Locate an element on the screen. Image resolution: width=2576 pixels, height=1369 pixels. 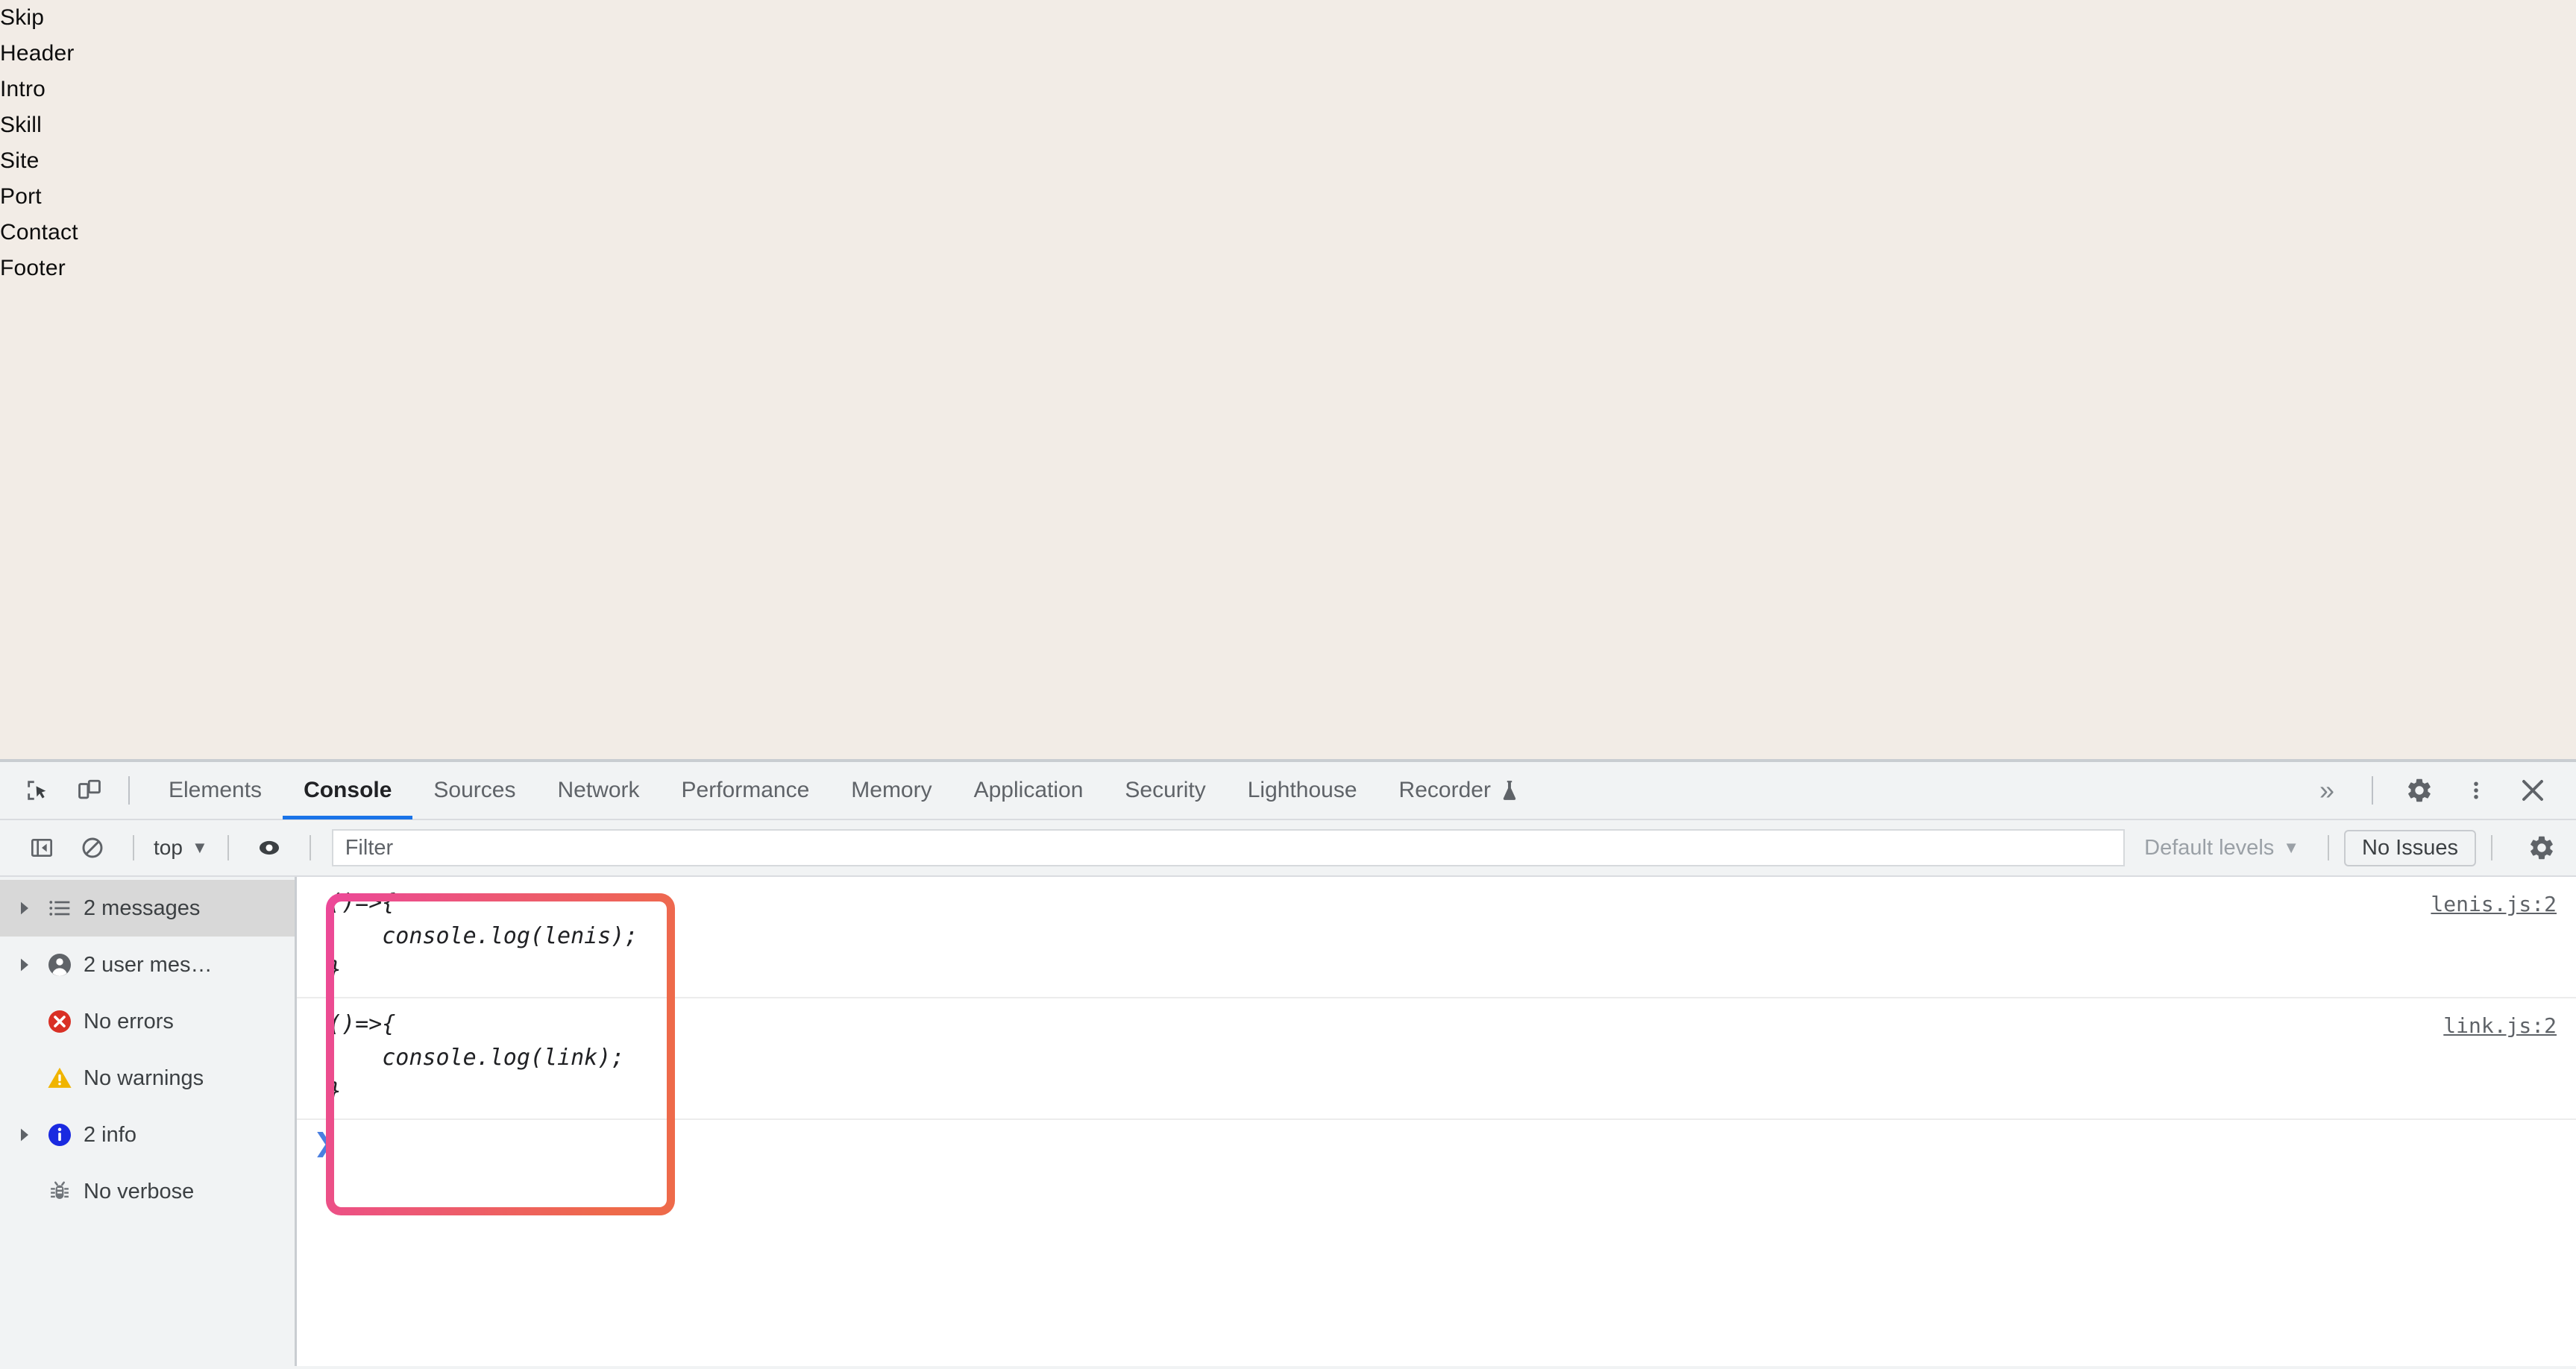
device-toolbar-icon-svg is located at coordinates (90, 789).